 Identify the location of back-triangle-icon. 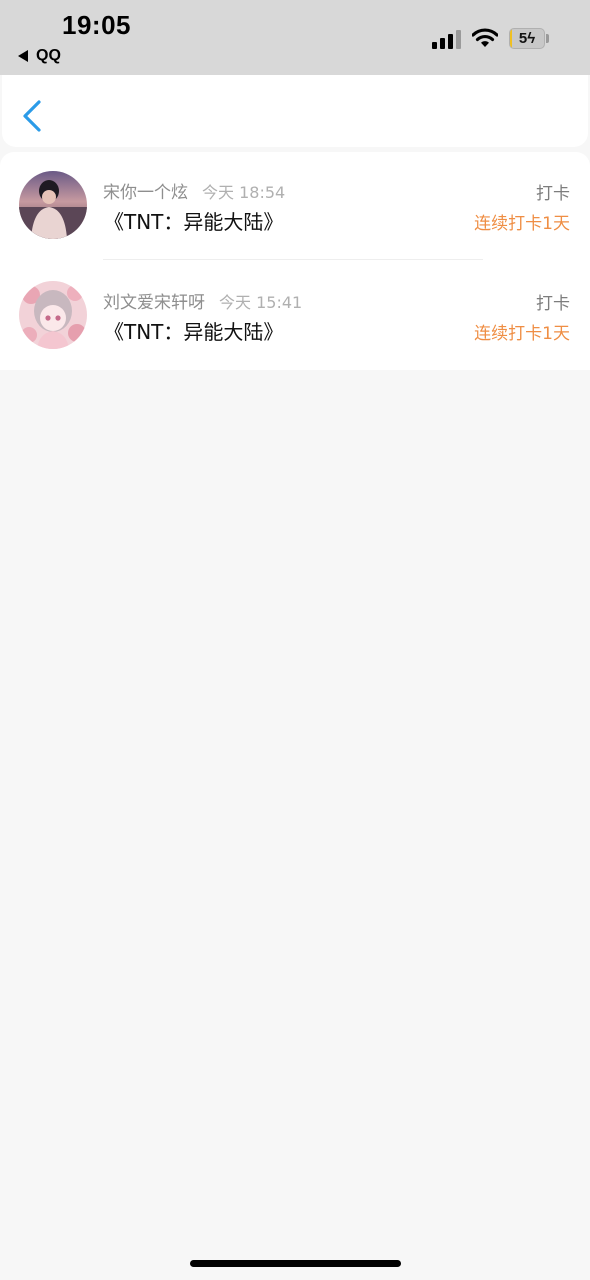
(23, 56).